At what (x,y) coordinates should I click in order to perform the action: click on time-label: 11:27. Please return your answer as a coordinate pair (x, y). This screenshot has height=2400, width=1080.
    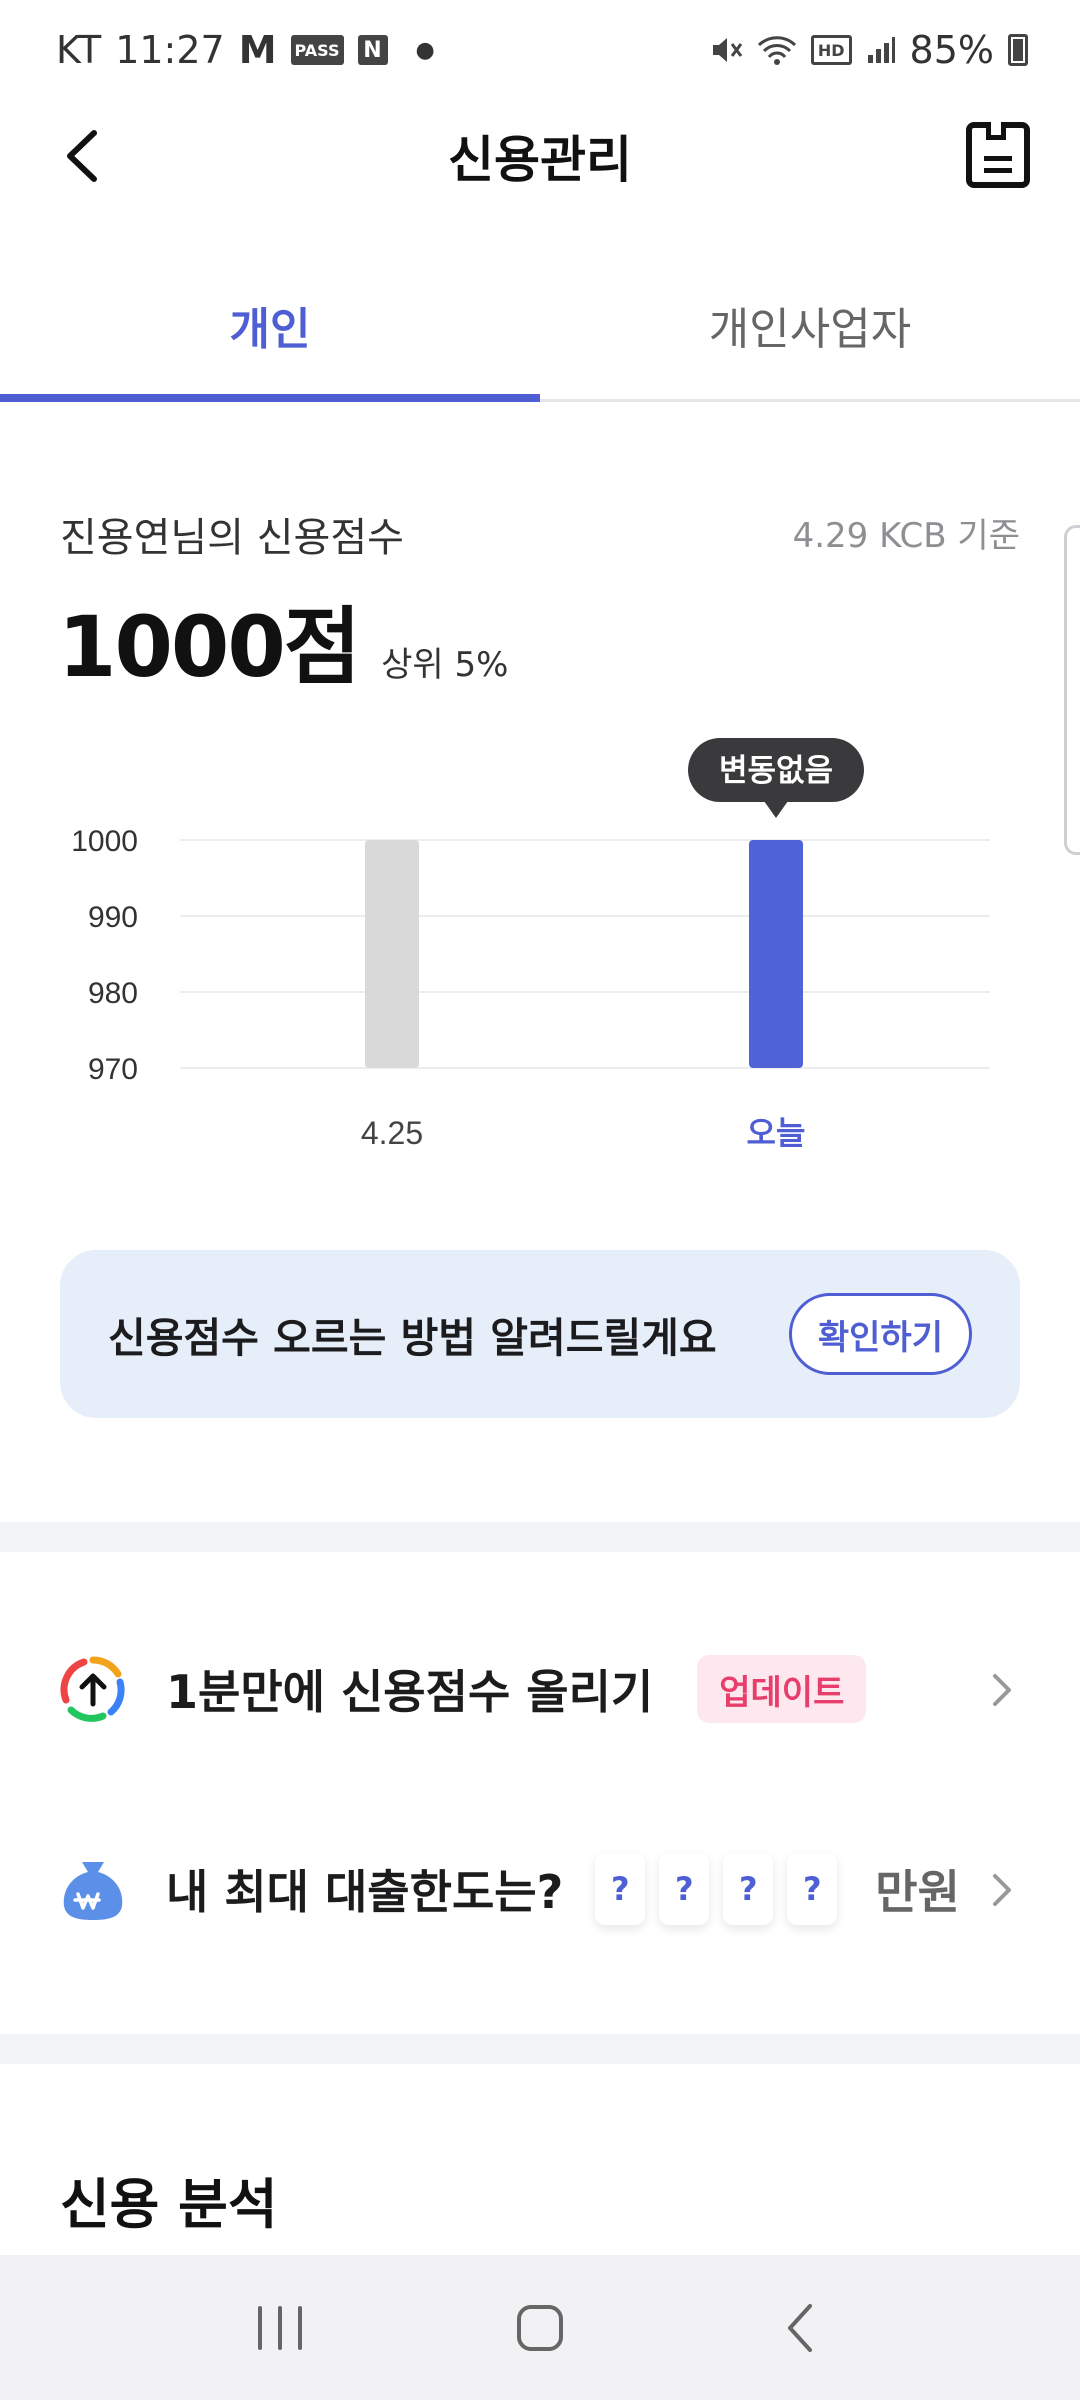
    Looking at the image, I should click on (170, 50).